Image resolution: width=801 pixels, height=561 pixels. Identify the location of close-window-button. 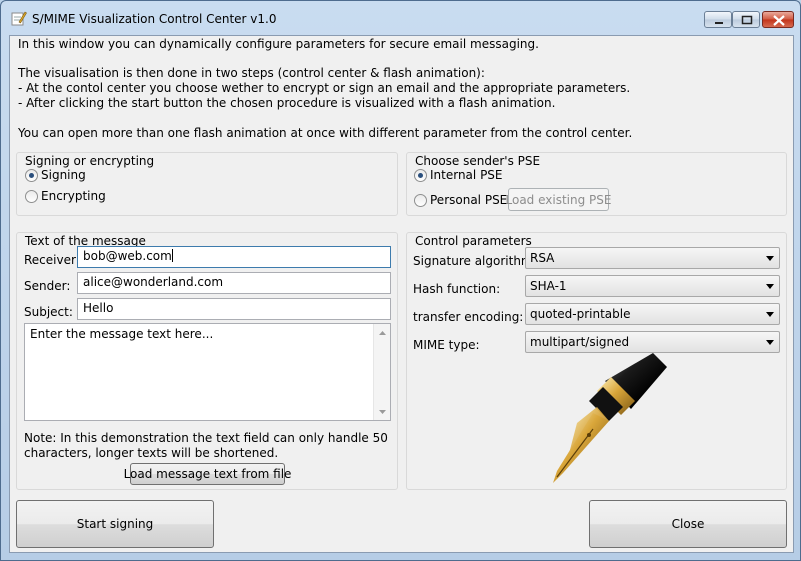
(778, 19).